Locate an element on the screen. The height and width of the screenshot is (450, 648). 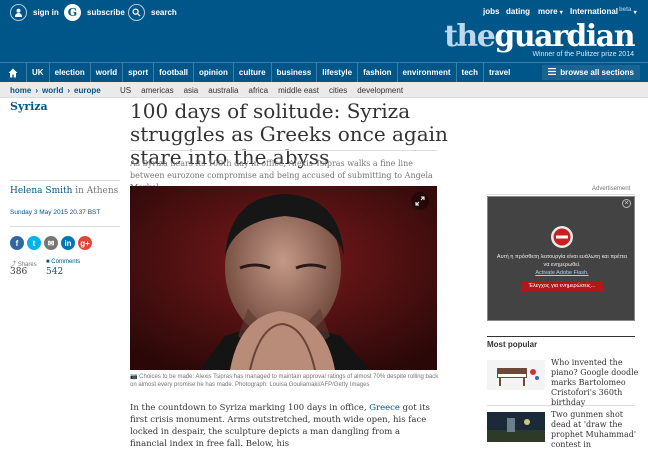
nav-item-opinion: opinion is located at coordinates (213, 72).